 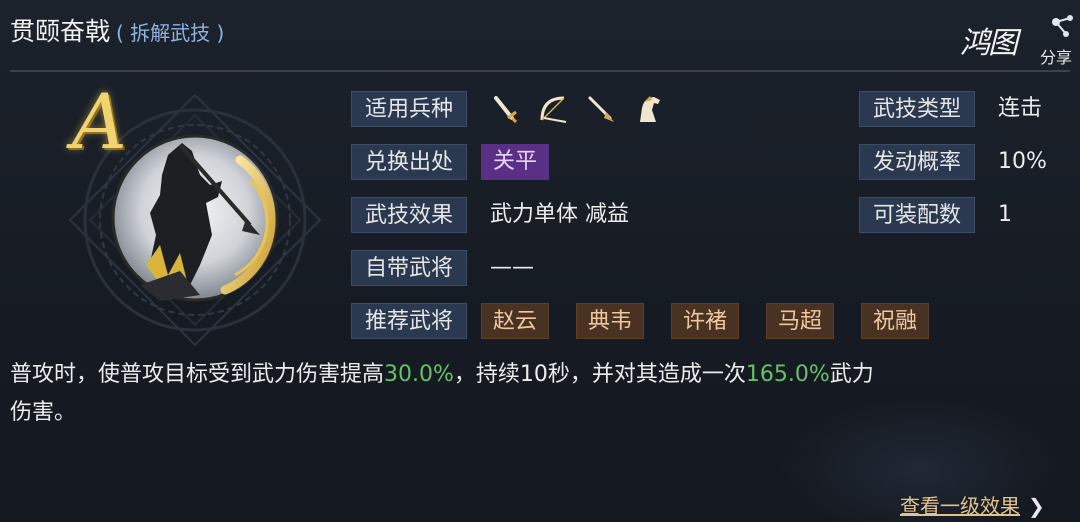 I want to click on effect-value: 武力单体 减益, so click(x=559, y=214).